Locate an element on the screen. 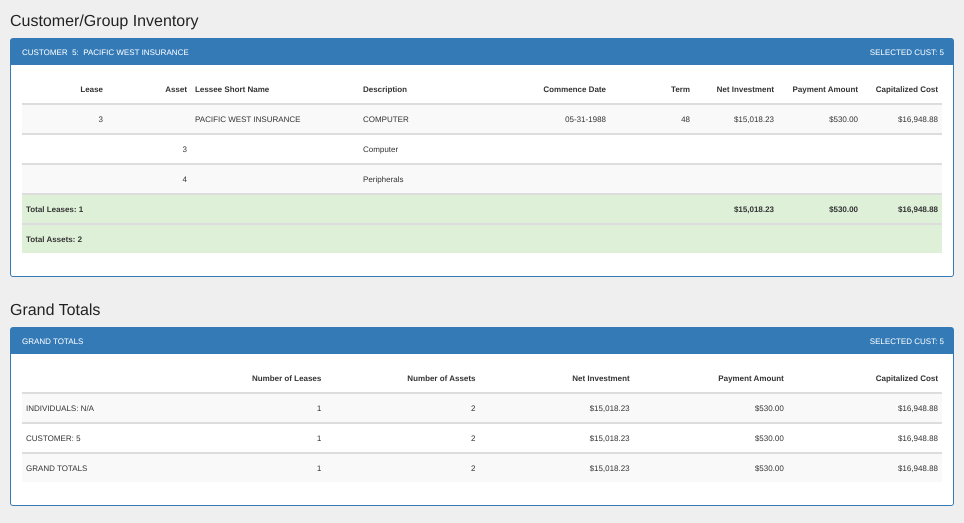  total-label: Total Assets: 2 is located at coordinates (358, 238).